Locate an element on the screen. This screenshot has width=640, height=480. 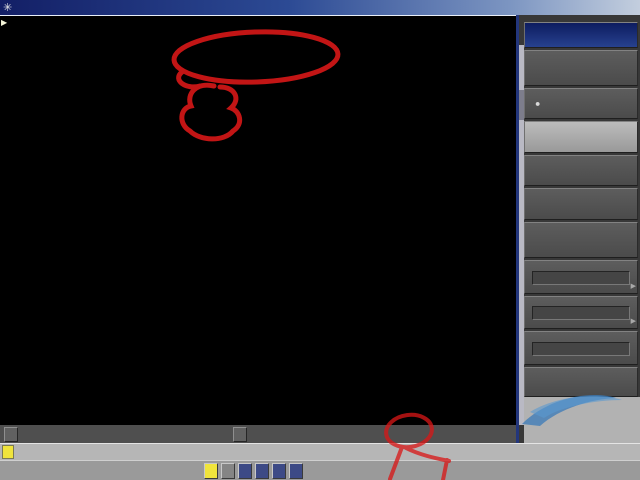
active-trace-arrow-icon: ▶ is located at coordinates (4, 22).